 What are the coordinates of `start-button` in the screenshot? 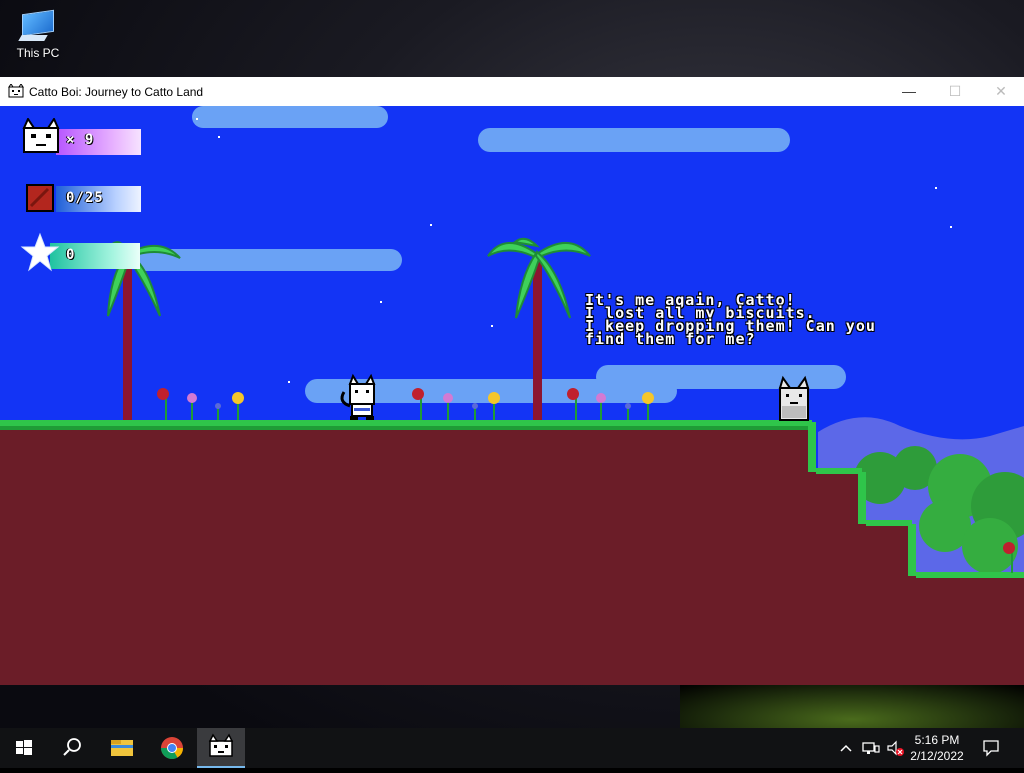 It's located at (24, 748).